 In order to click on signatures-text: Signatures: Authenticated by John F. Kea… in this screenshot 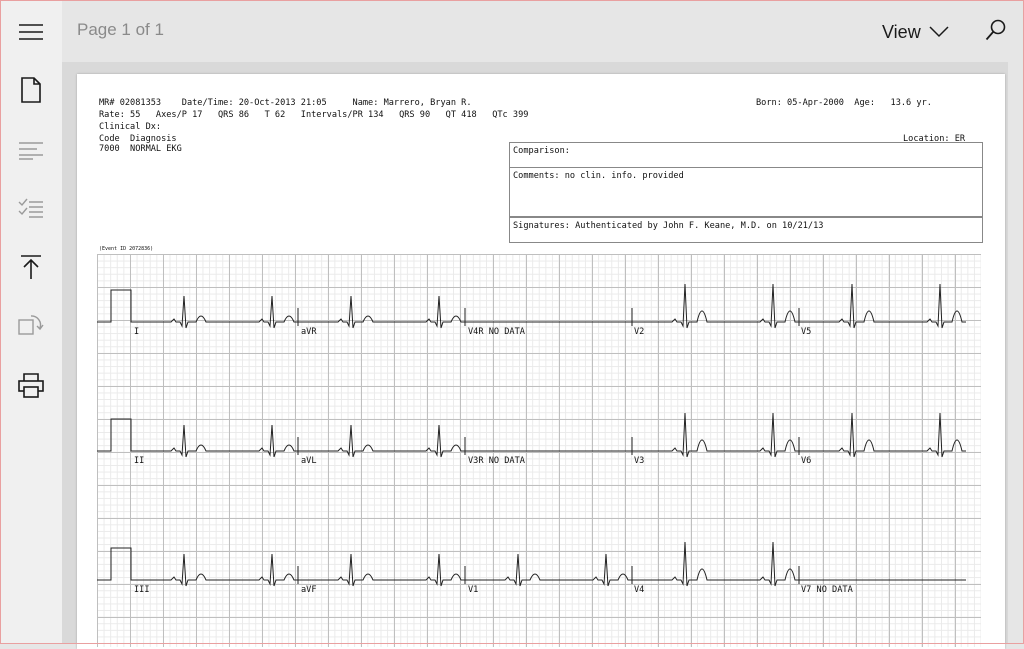, I will do `click(668, 226)`.